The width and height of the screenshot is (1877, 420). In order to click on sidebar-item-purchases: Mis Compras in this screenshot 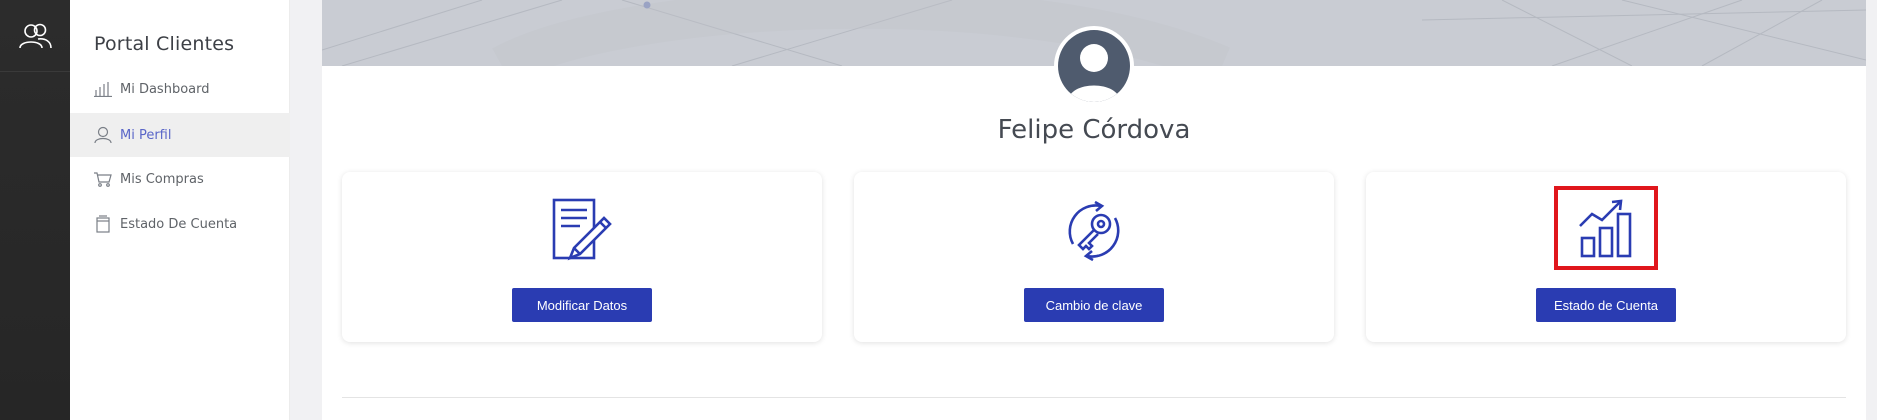, I will do `click(180, 179)`.